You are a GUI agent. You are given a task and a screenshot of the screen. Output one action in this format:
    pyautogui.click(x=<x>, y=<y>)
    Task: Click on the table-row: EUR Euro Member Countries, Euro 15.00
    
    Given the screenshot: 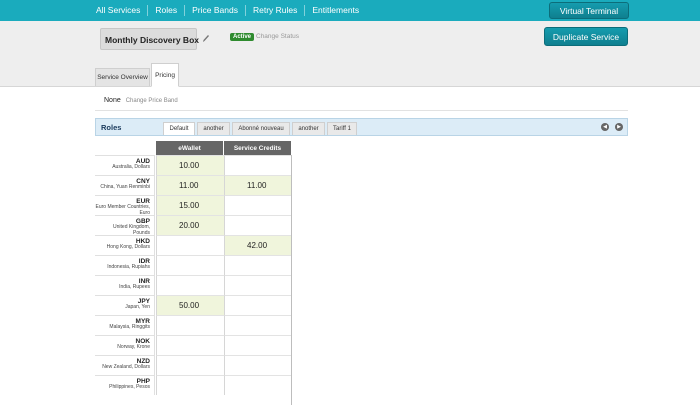 What is the action you would take?
    pyautogui.click(x=193, y=205)
    